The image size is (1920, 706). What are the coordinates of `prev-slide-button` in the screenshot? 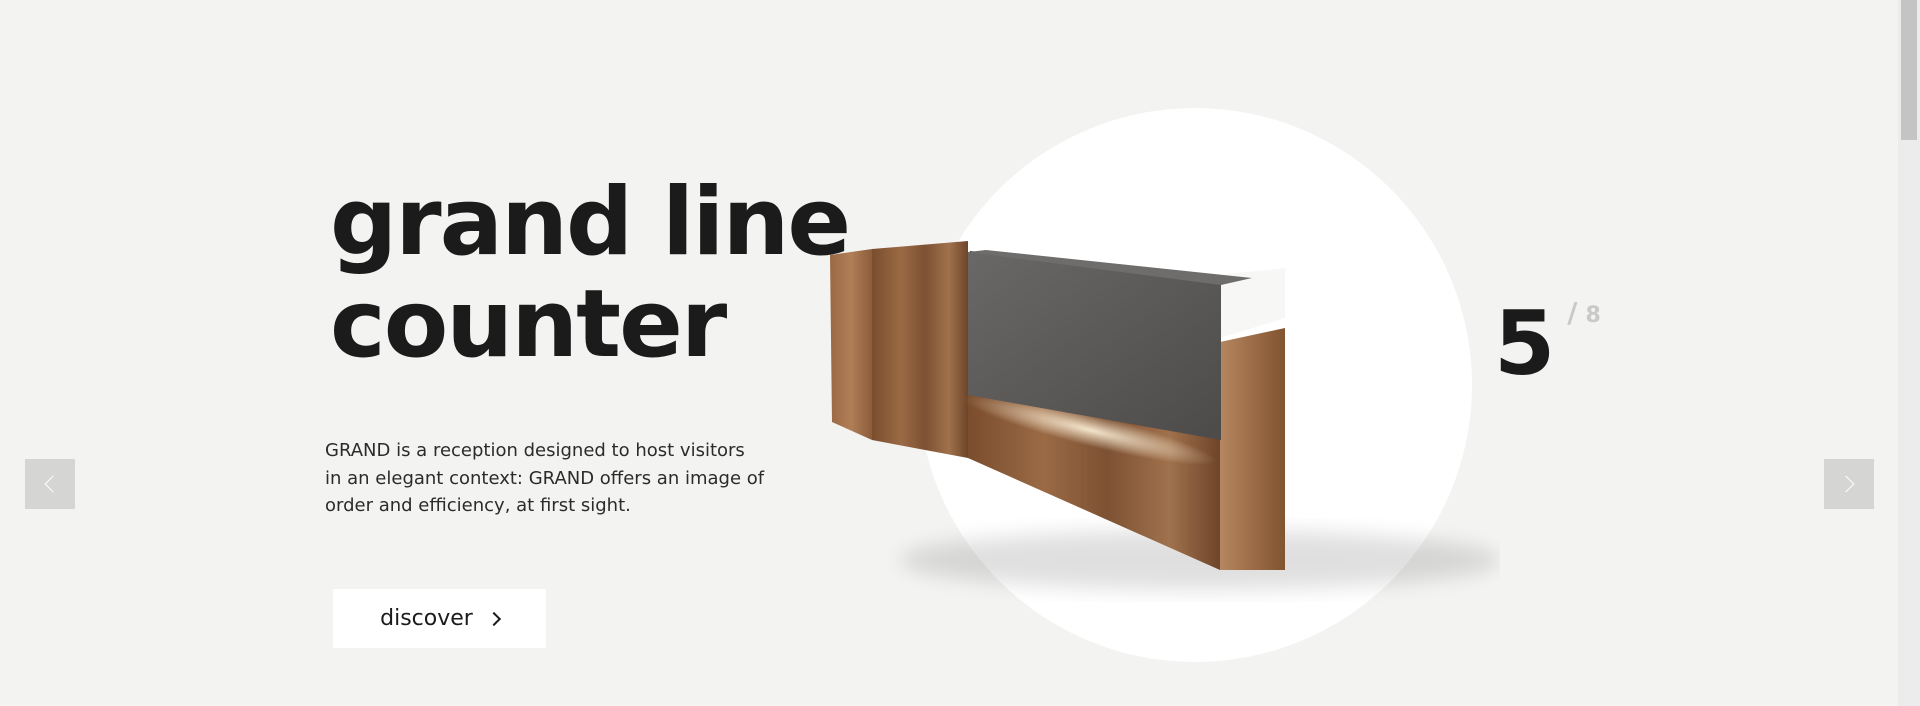 It's located at (50, 484).